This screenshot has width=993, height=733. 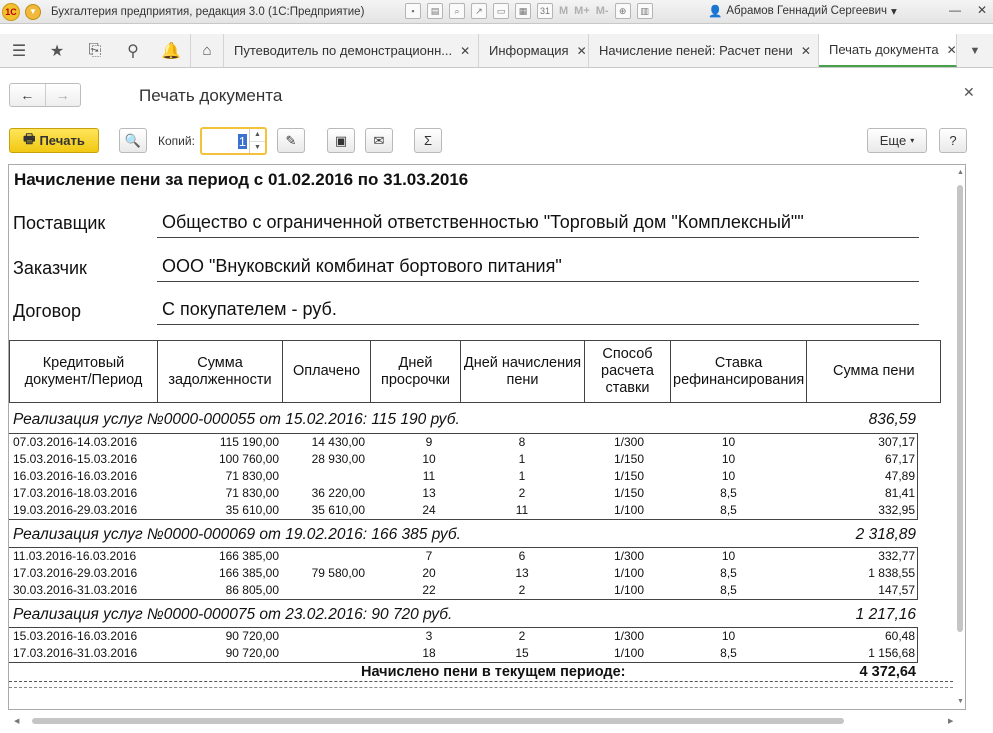 I want to click on notifications-bell-icon: 🔔, so click(x=171, y=50).